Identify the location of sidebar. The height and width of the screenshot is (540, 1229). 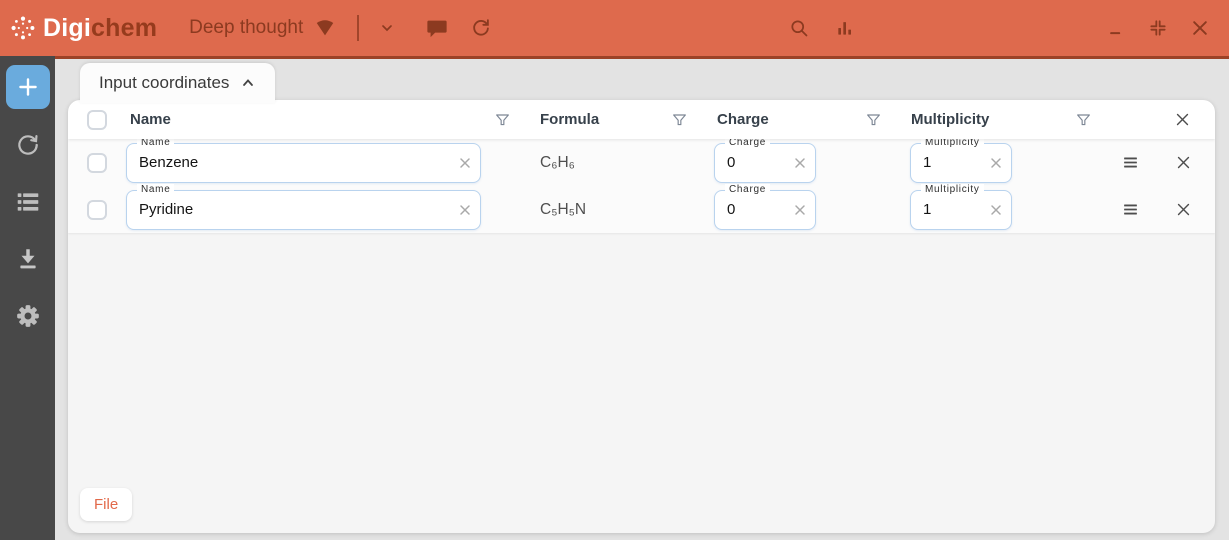
(27, 298).